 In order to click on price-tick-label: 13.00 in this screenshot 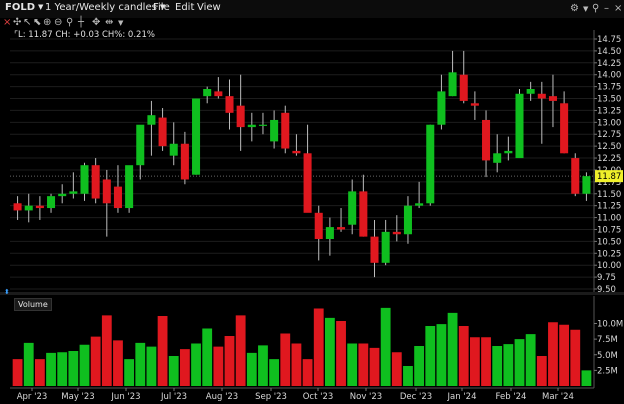, I will do `click(609, 123)`.